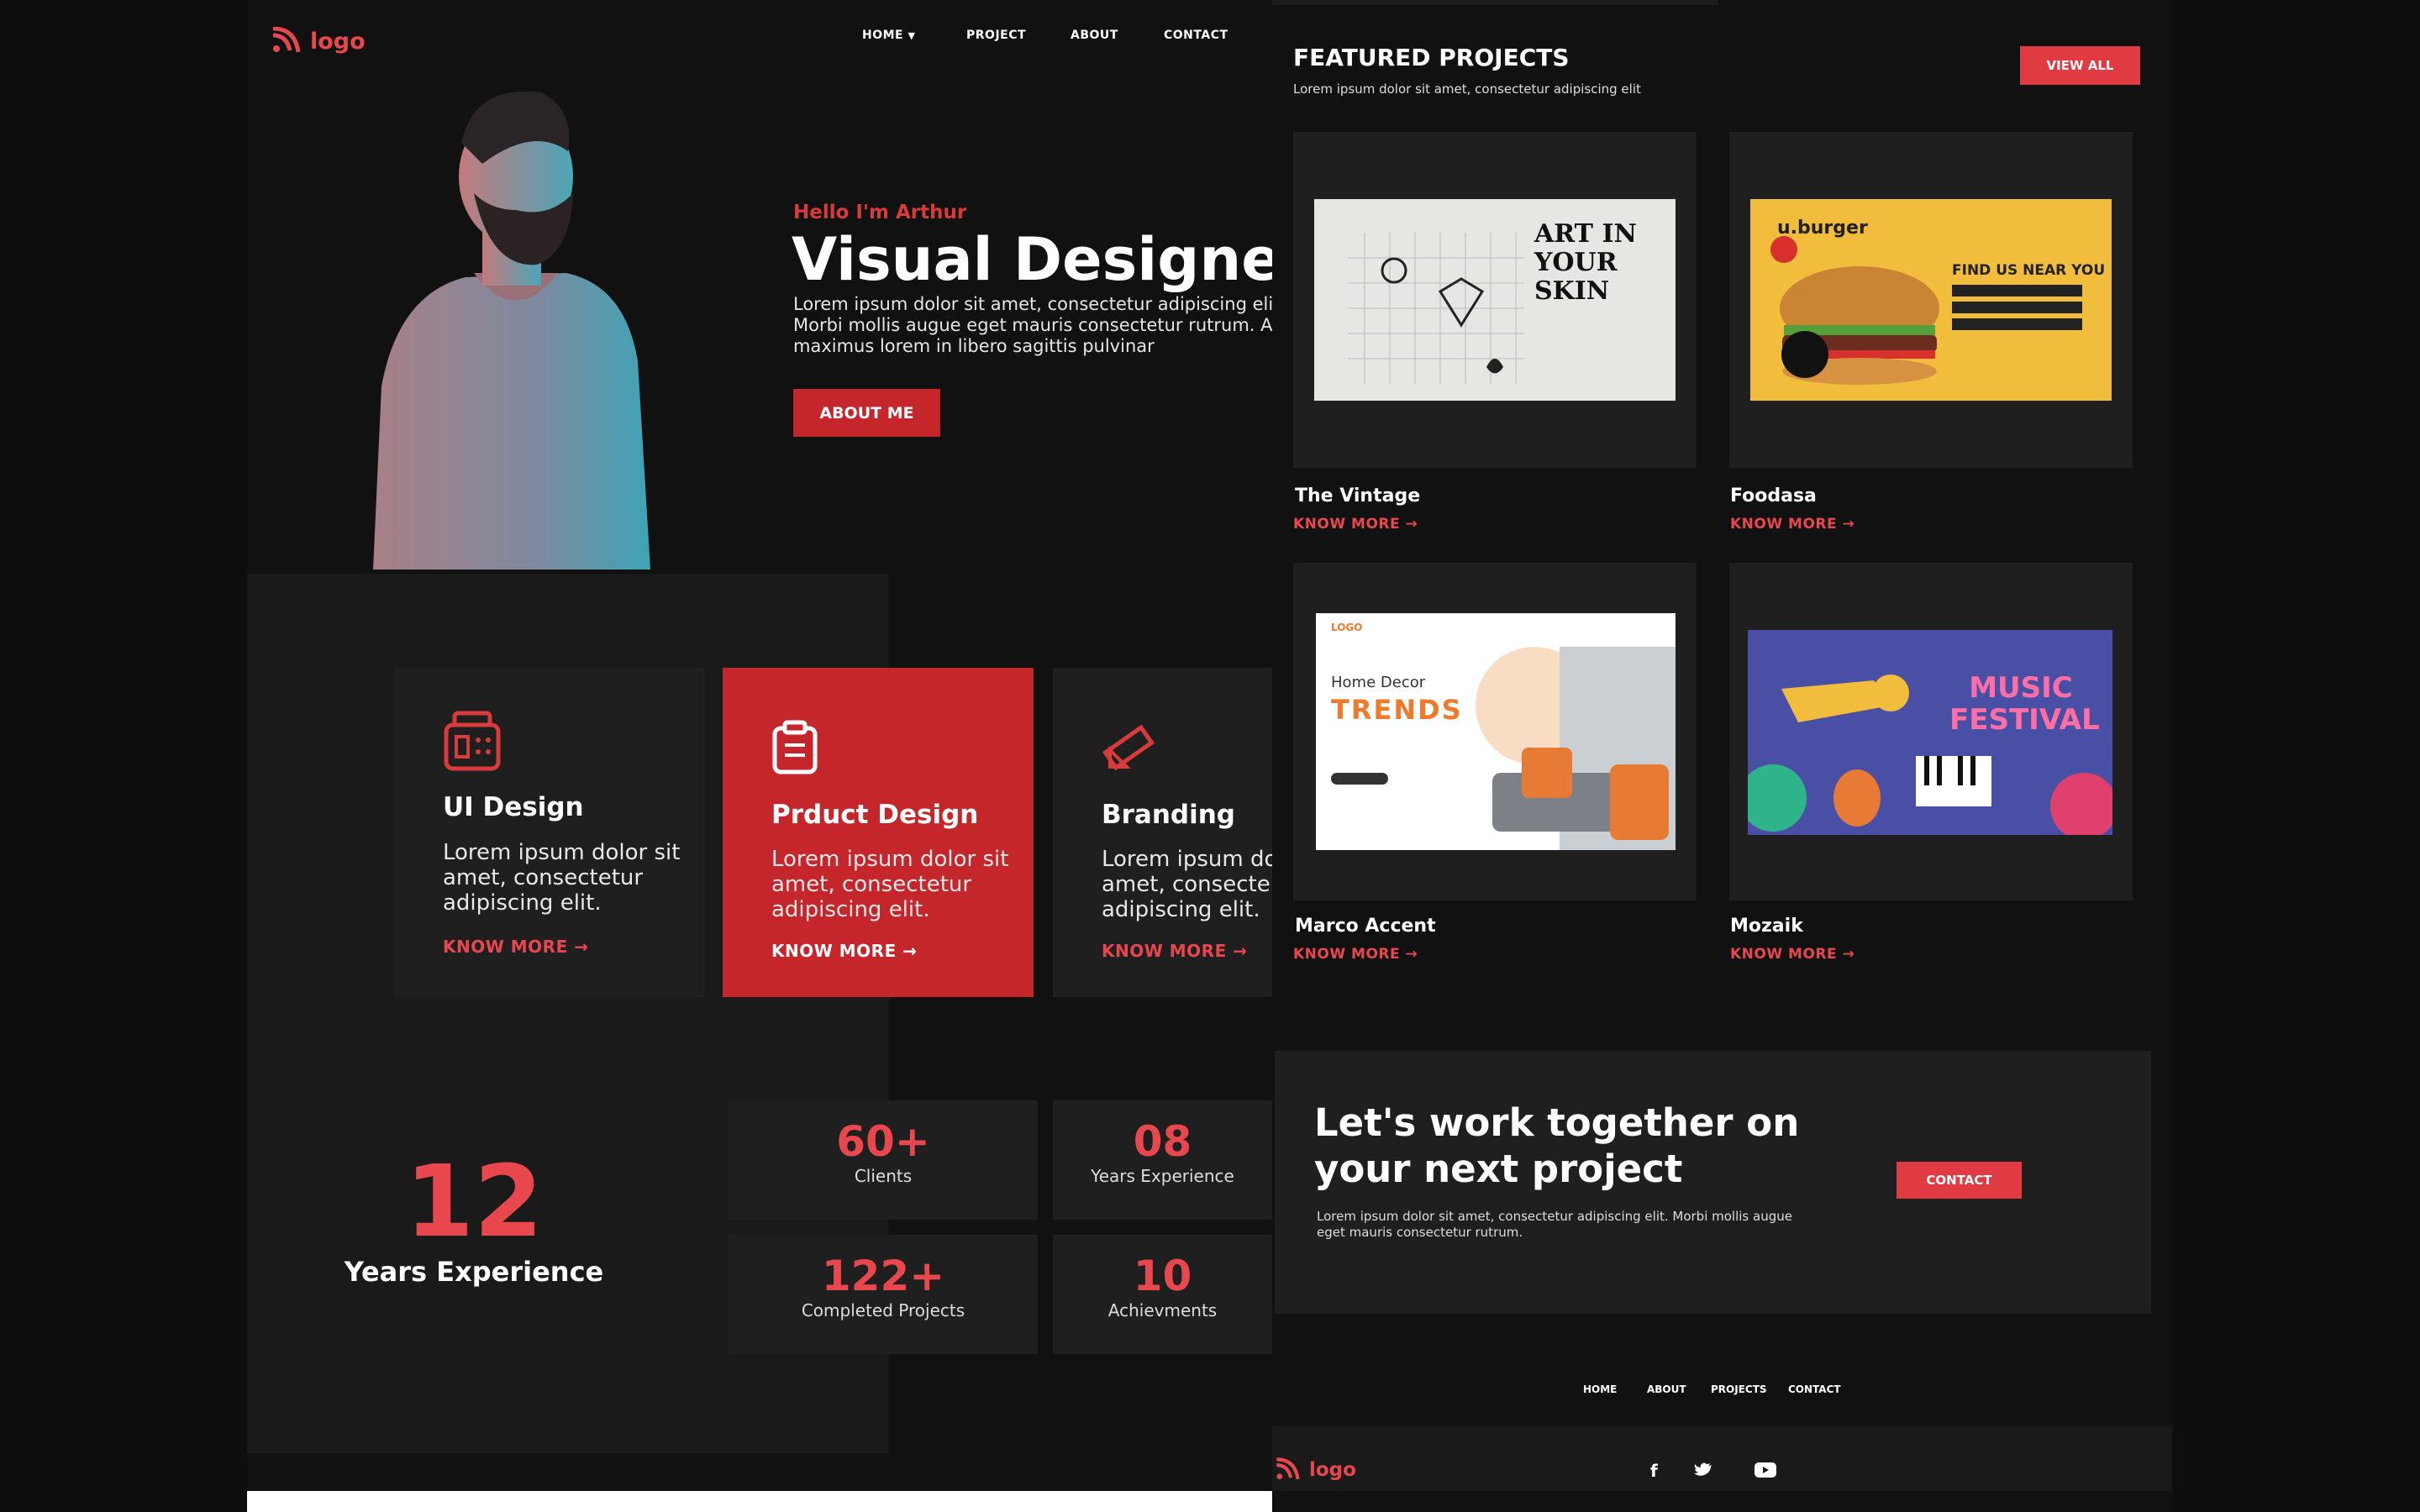  What do you see at coordinates (1359, 779) in the screenshot?
I see `marco-read-more` at bounding box center [1359, 779].